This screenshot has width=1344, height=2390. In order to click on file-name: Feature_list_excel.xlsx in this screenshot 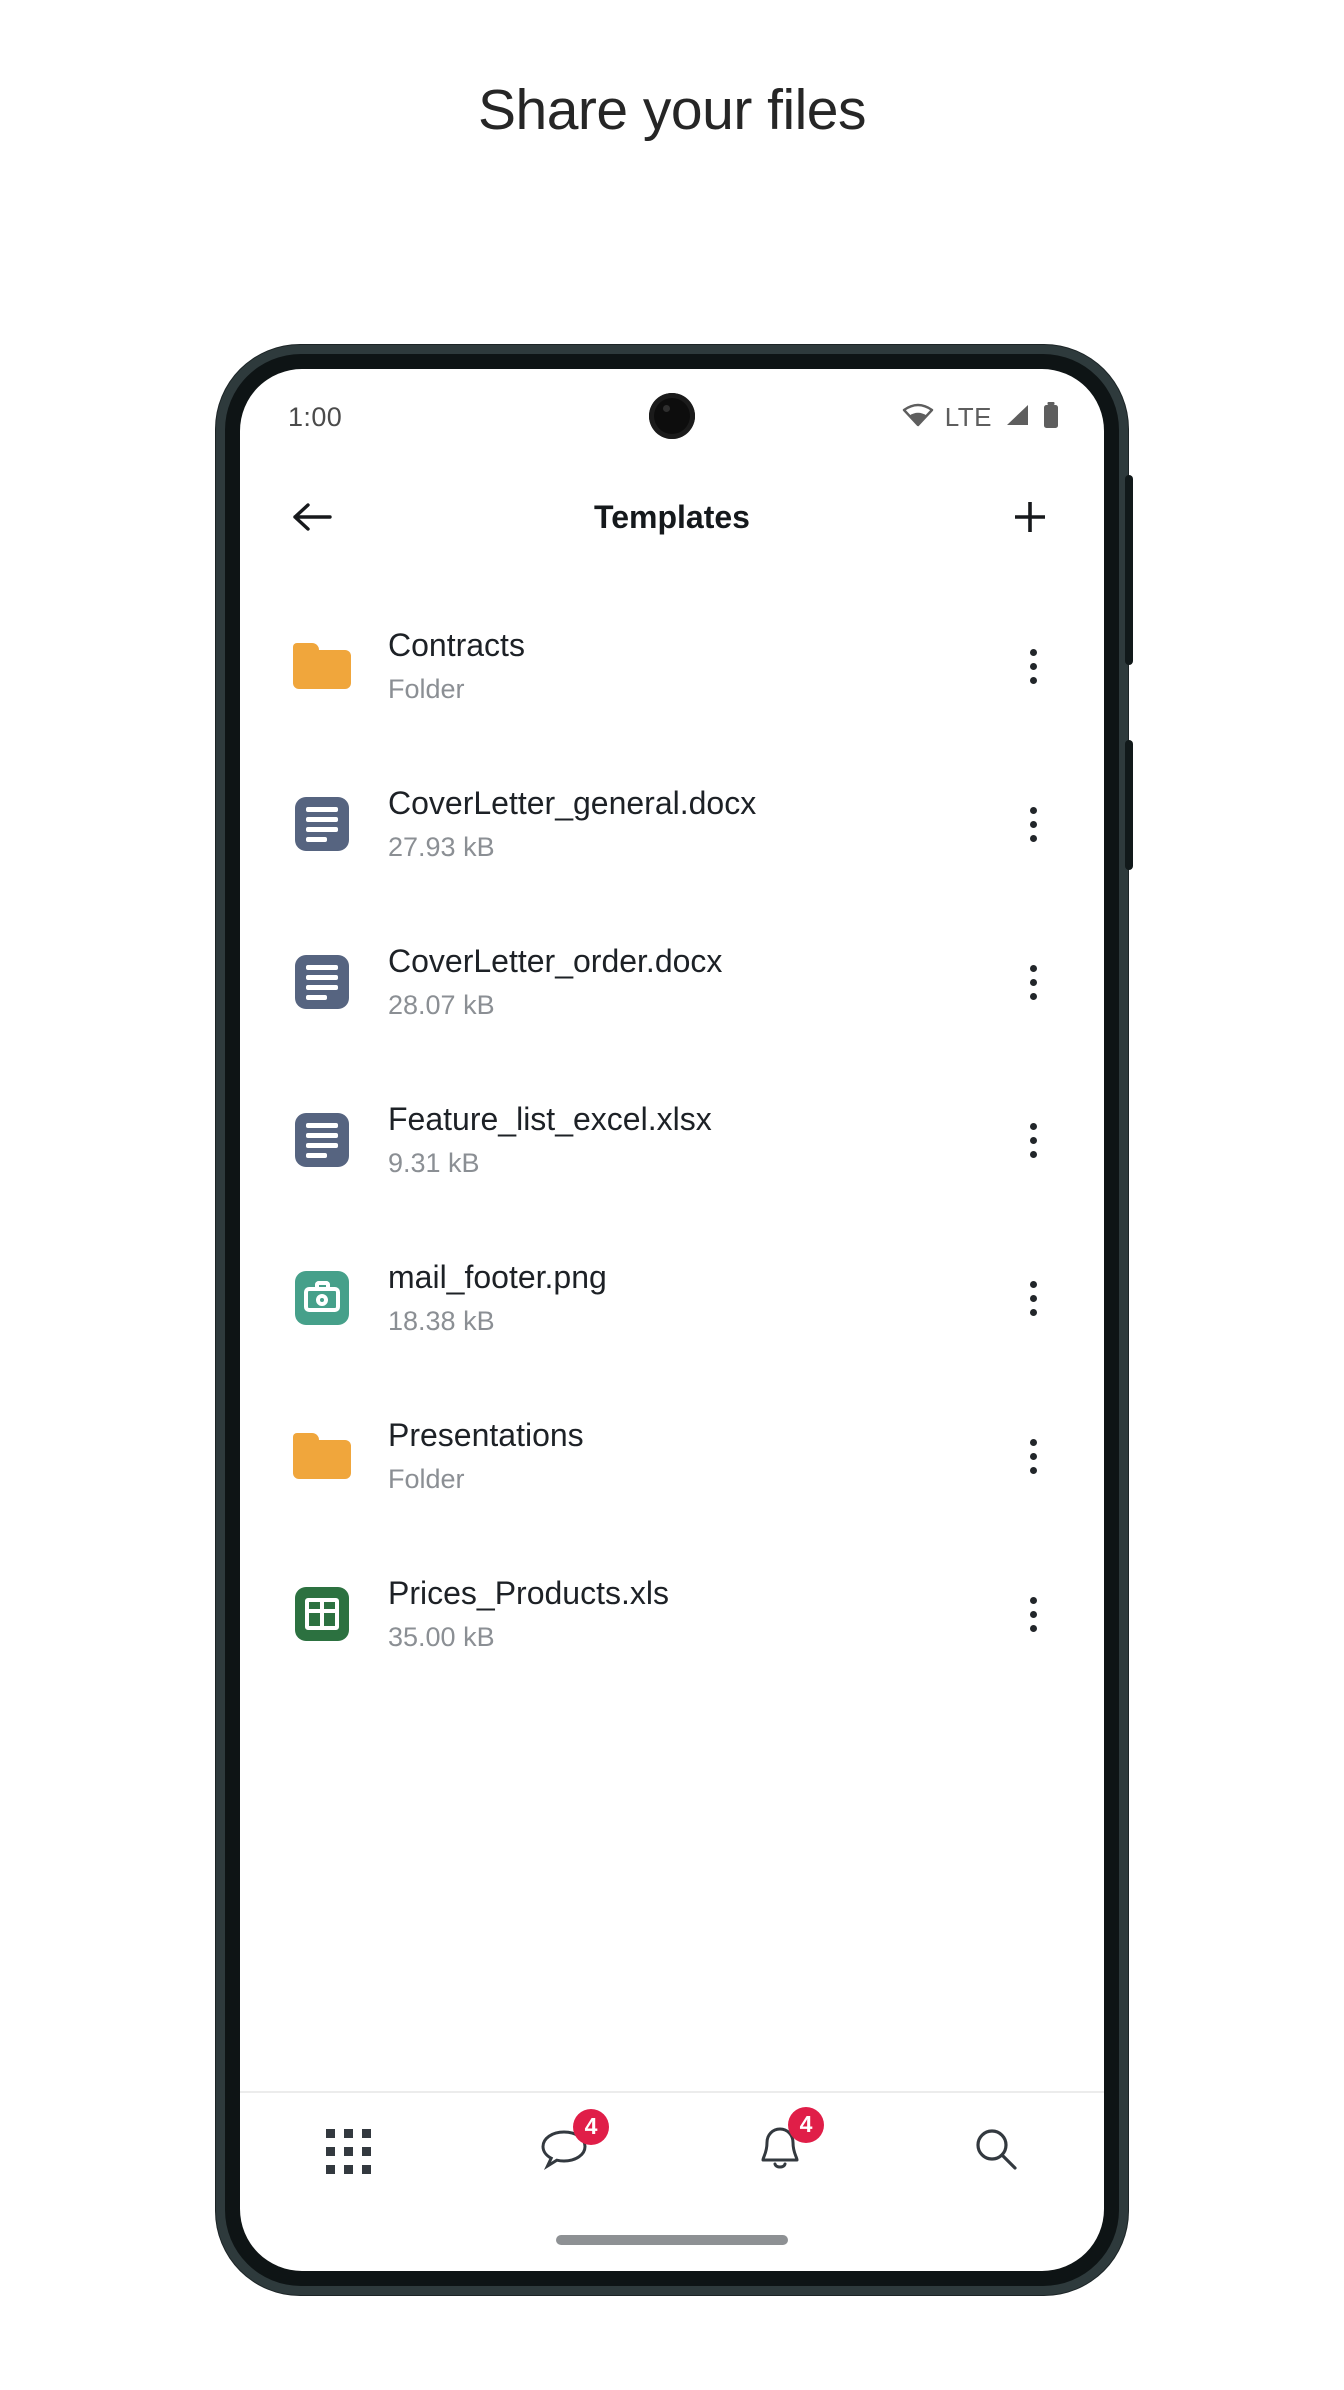, I will do `click(550, 1118)`.